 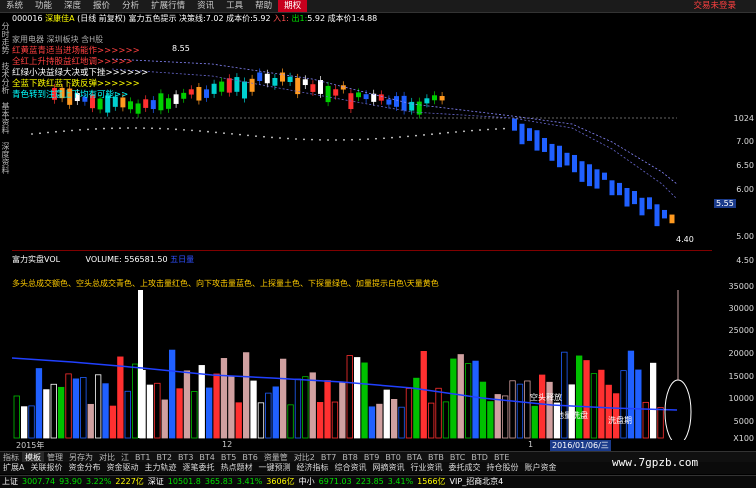 I want to click on menu-item-analysis: 分析, so click(x=130, y=6).